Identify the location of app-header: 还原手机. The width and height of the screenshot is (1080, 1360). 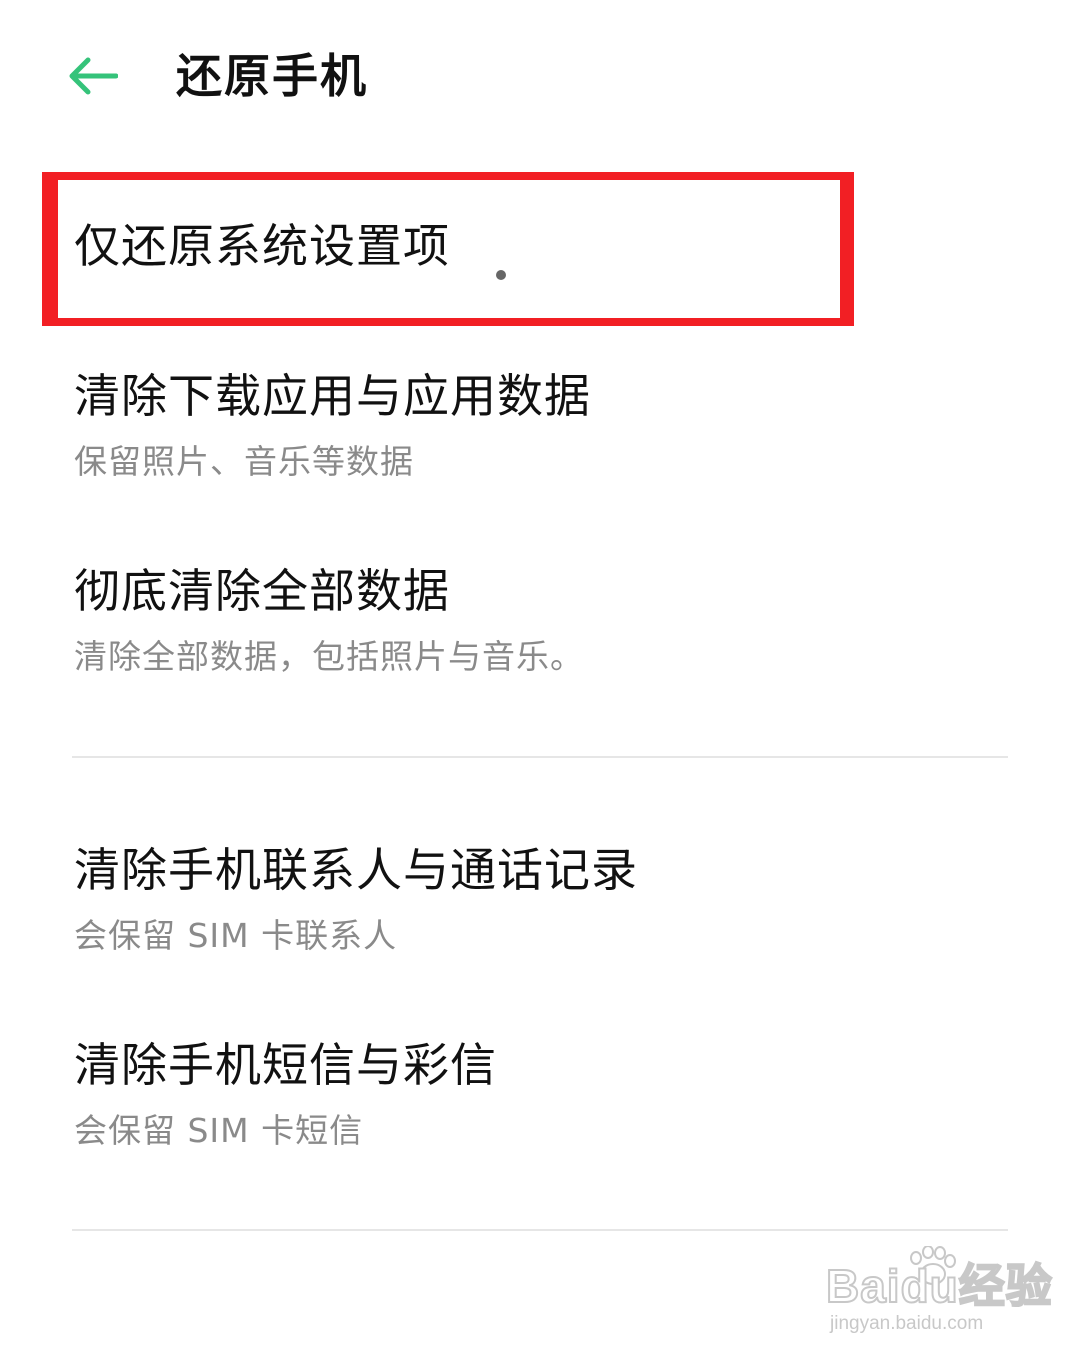
(540, 75).